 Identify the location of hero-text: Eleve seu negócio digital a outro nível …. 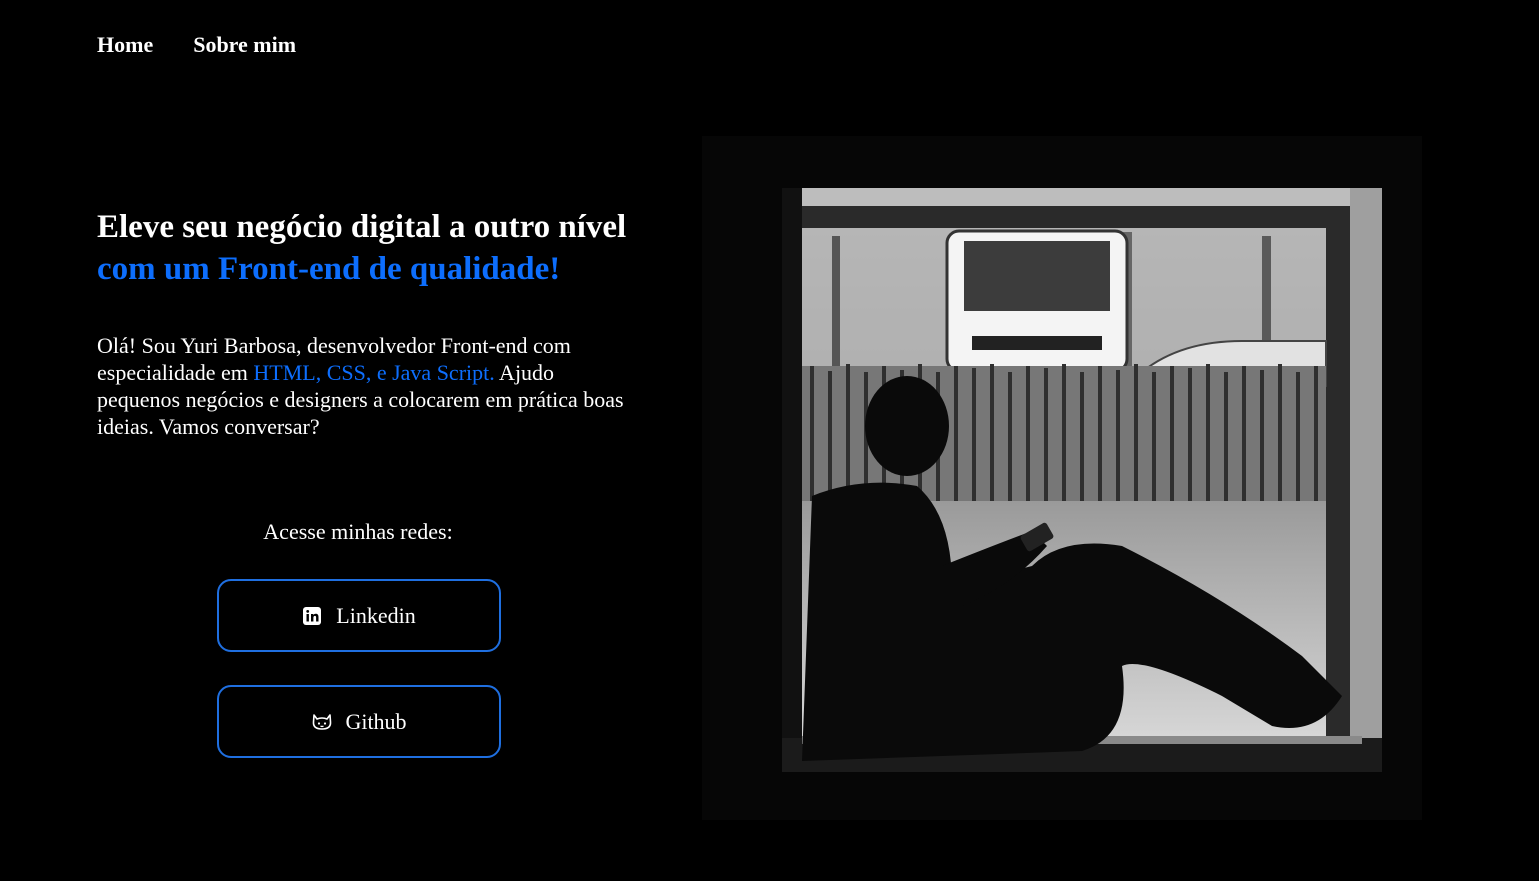
(362, 323).